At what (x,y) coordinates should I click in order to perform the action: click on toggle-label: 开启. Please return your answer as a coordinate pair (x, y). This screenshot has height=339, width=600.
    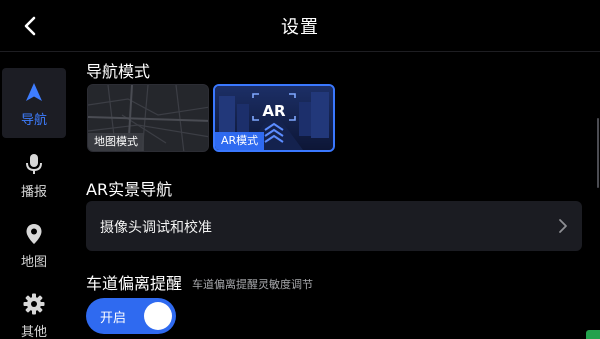
    Looking at the image, I should click on (113, 318).